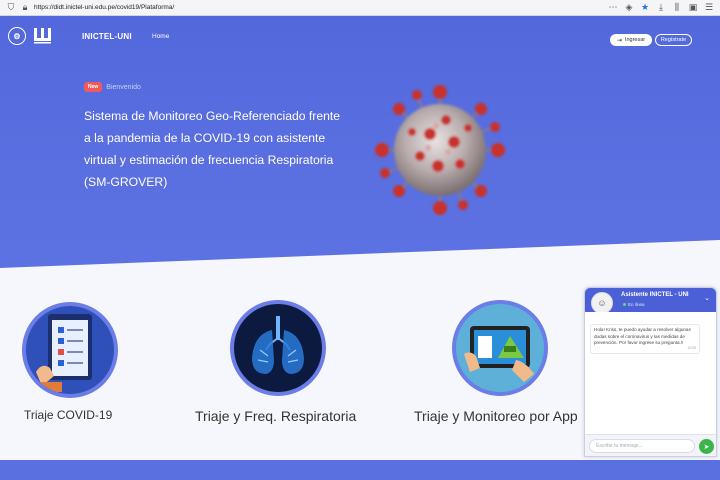 The height and width of the screenshot is (480, 720). What do you see at coordinates (278, 348) in the screenshot?
I see `lungs-icon` at bounding box center [278, 348].